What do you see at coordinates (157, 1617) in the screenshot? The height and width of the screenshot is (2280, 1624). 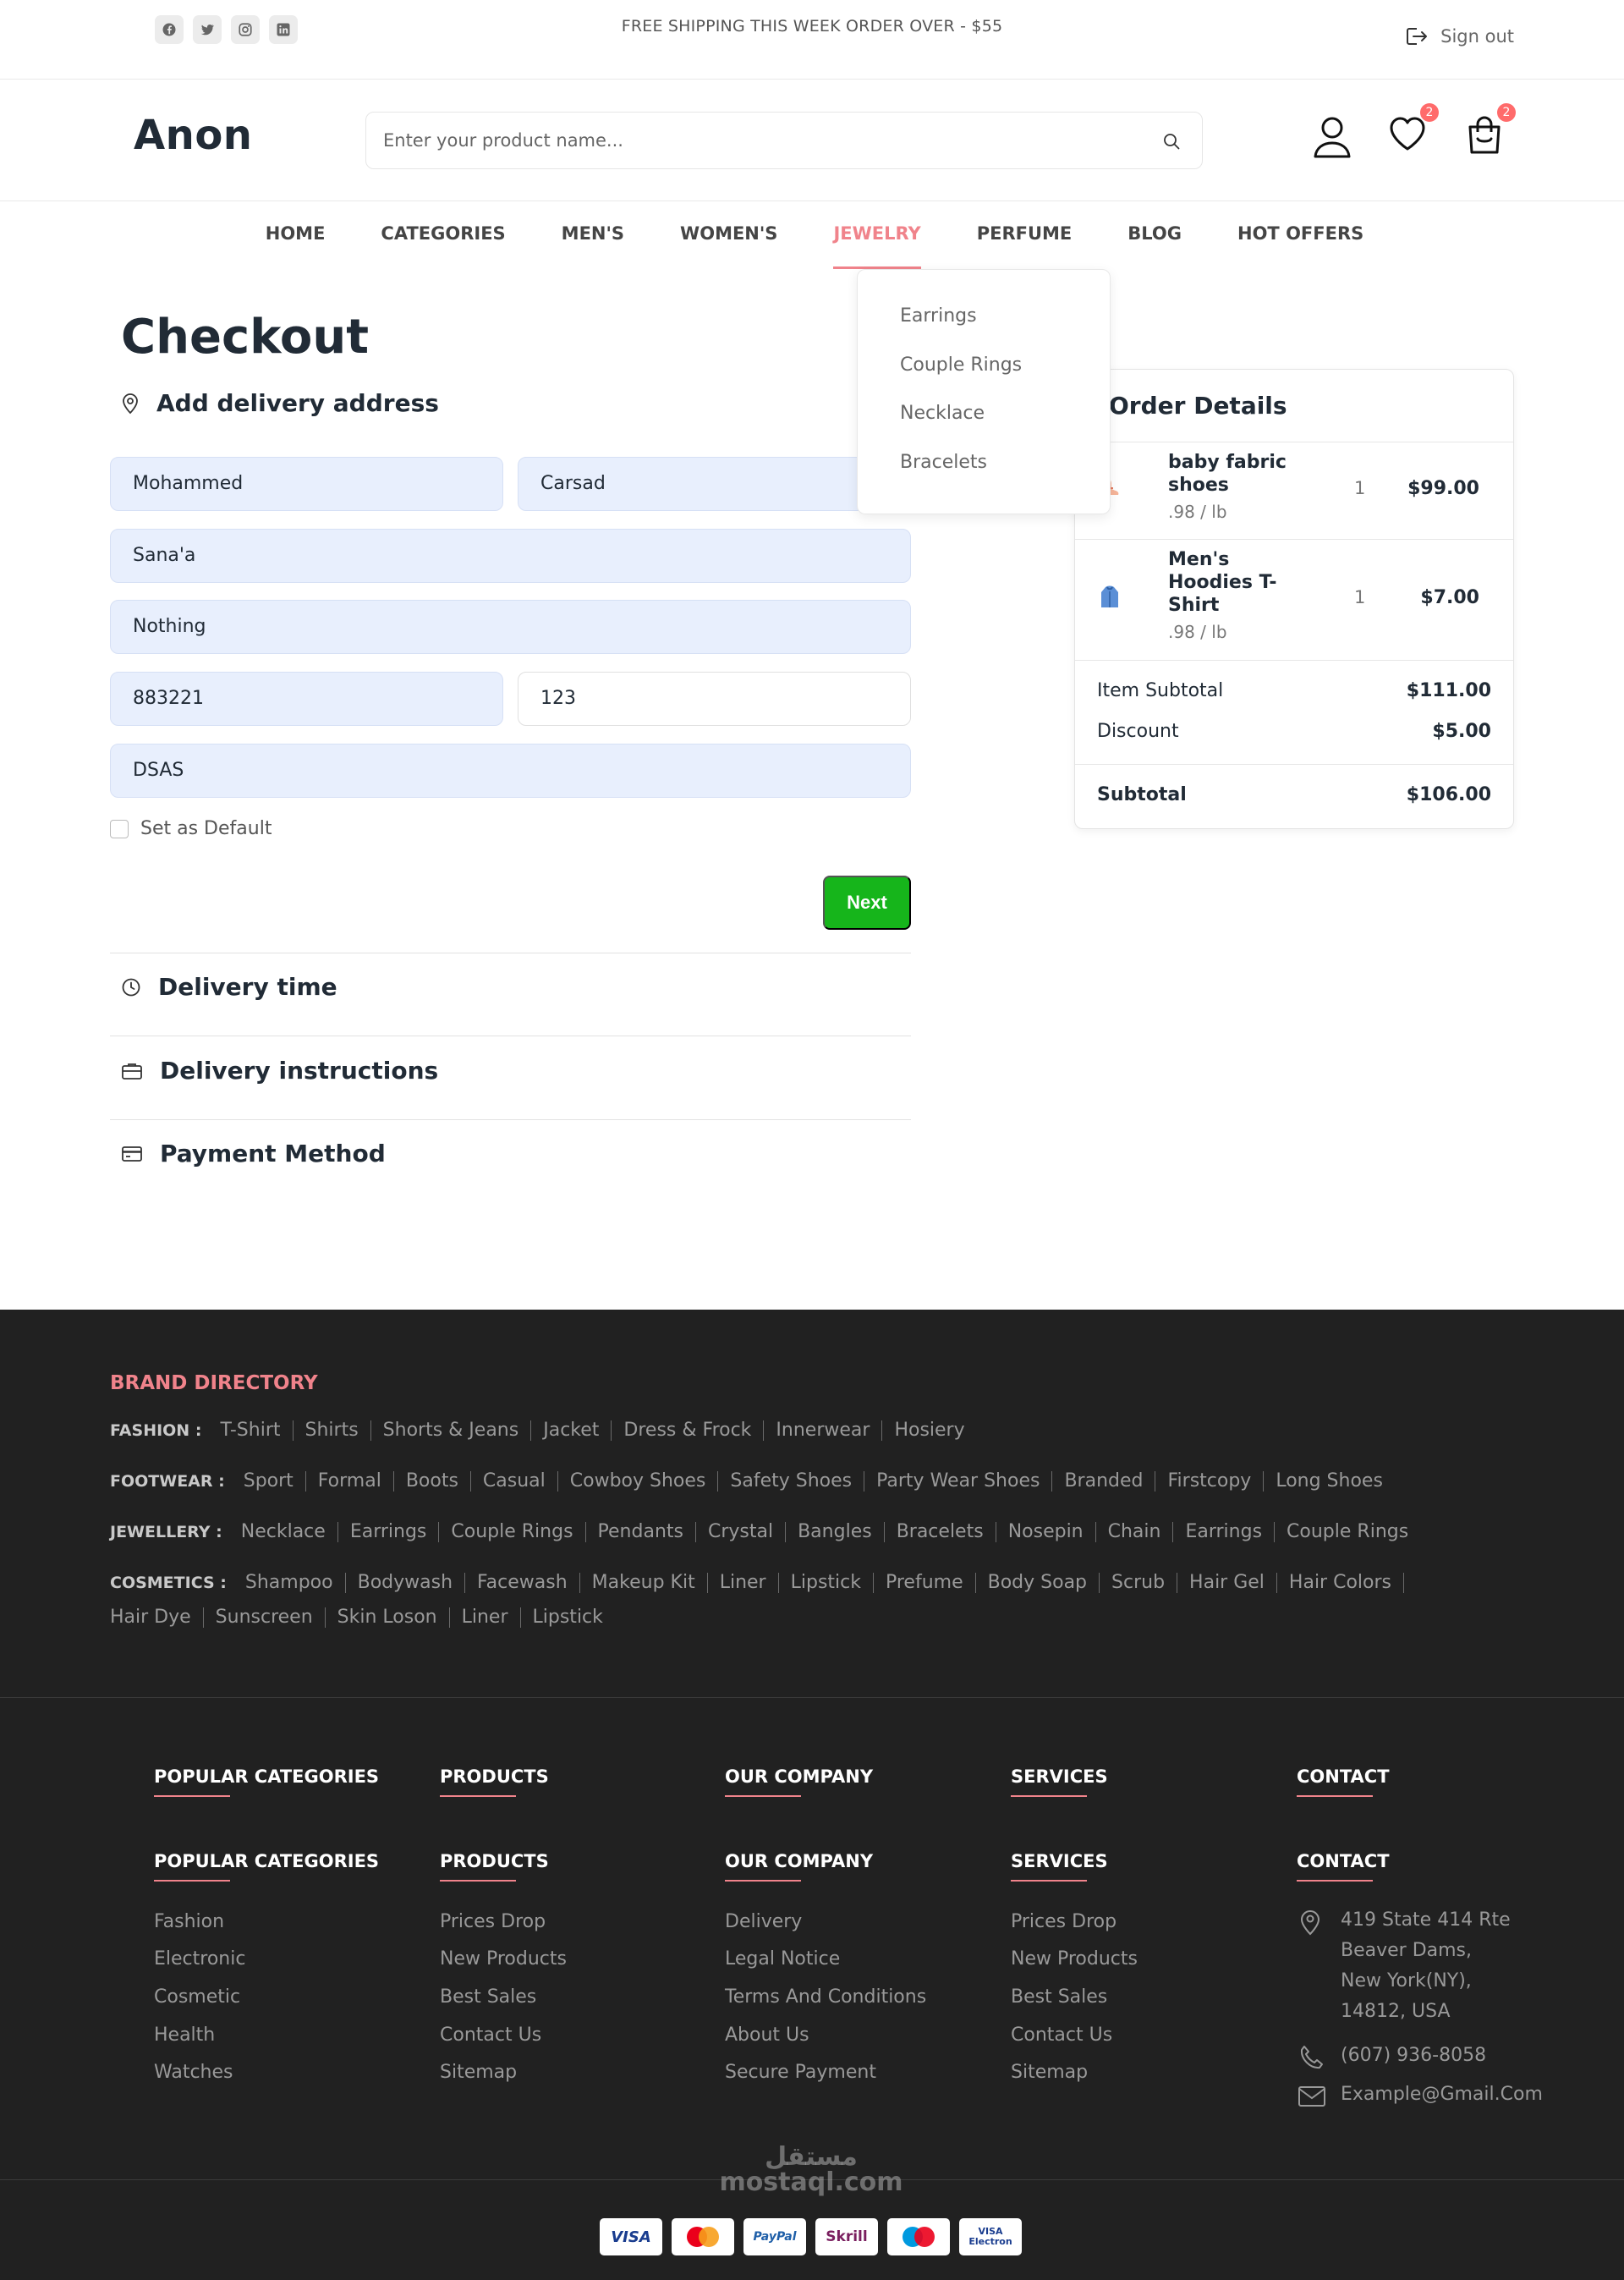 I see `brand-link: Hair Dye` at bounding box center [157, 1617].